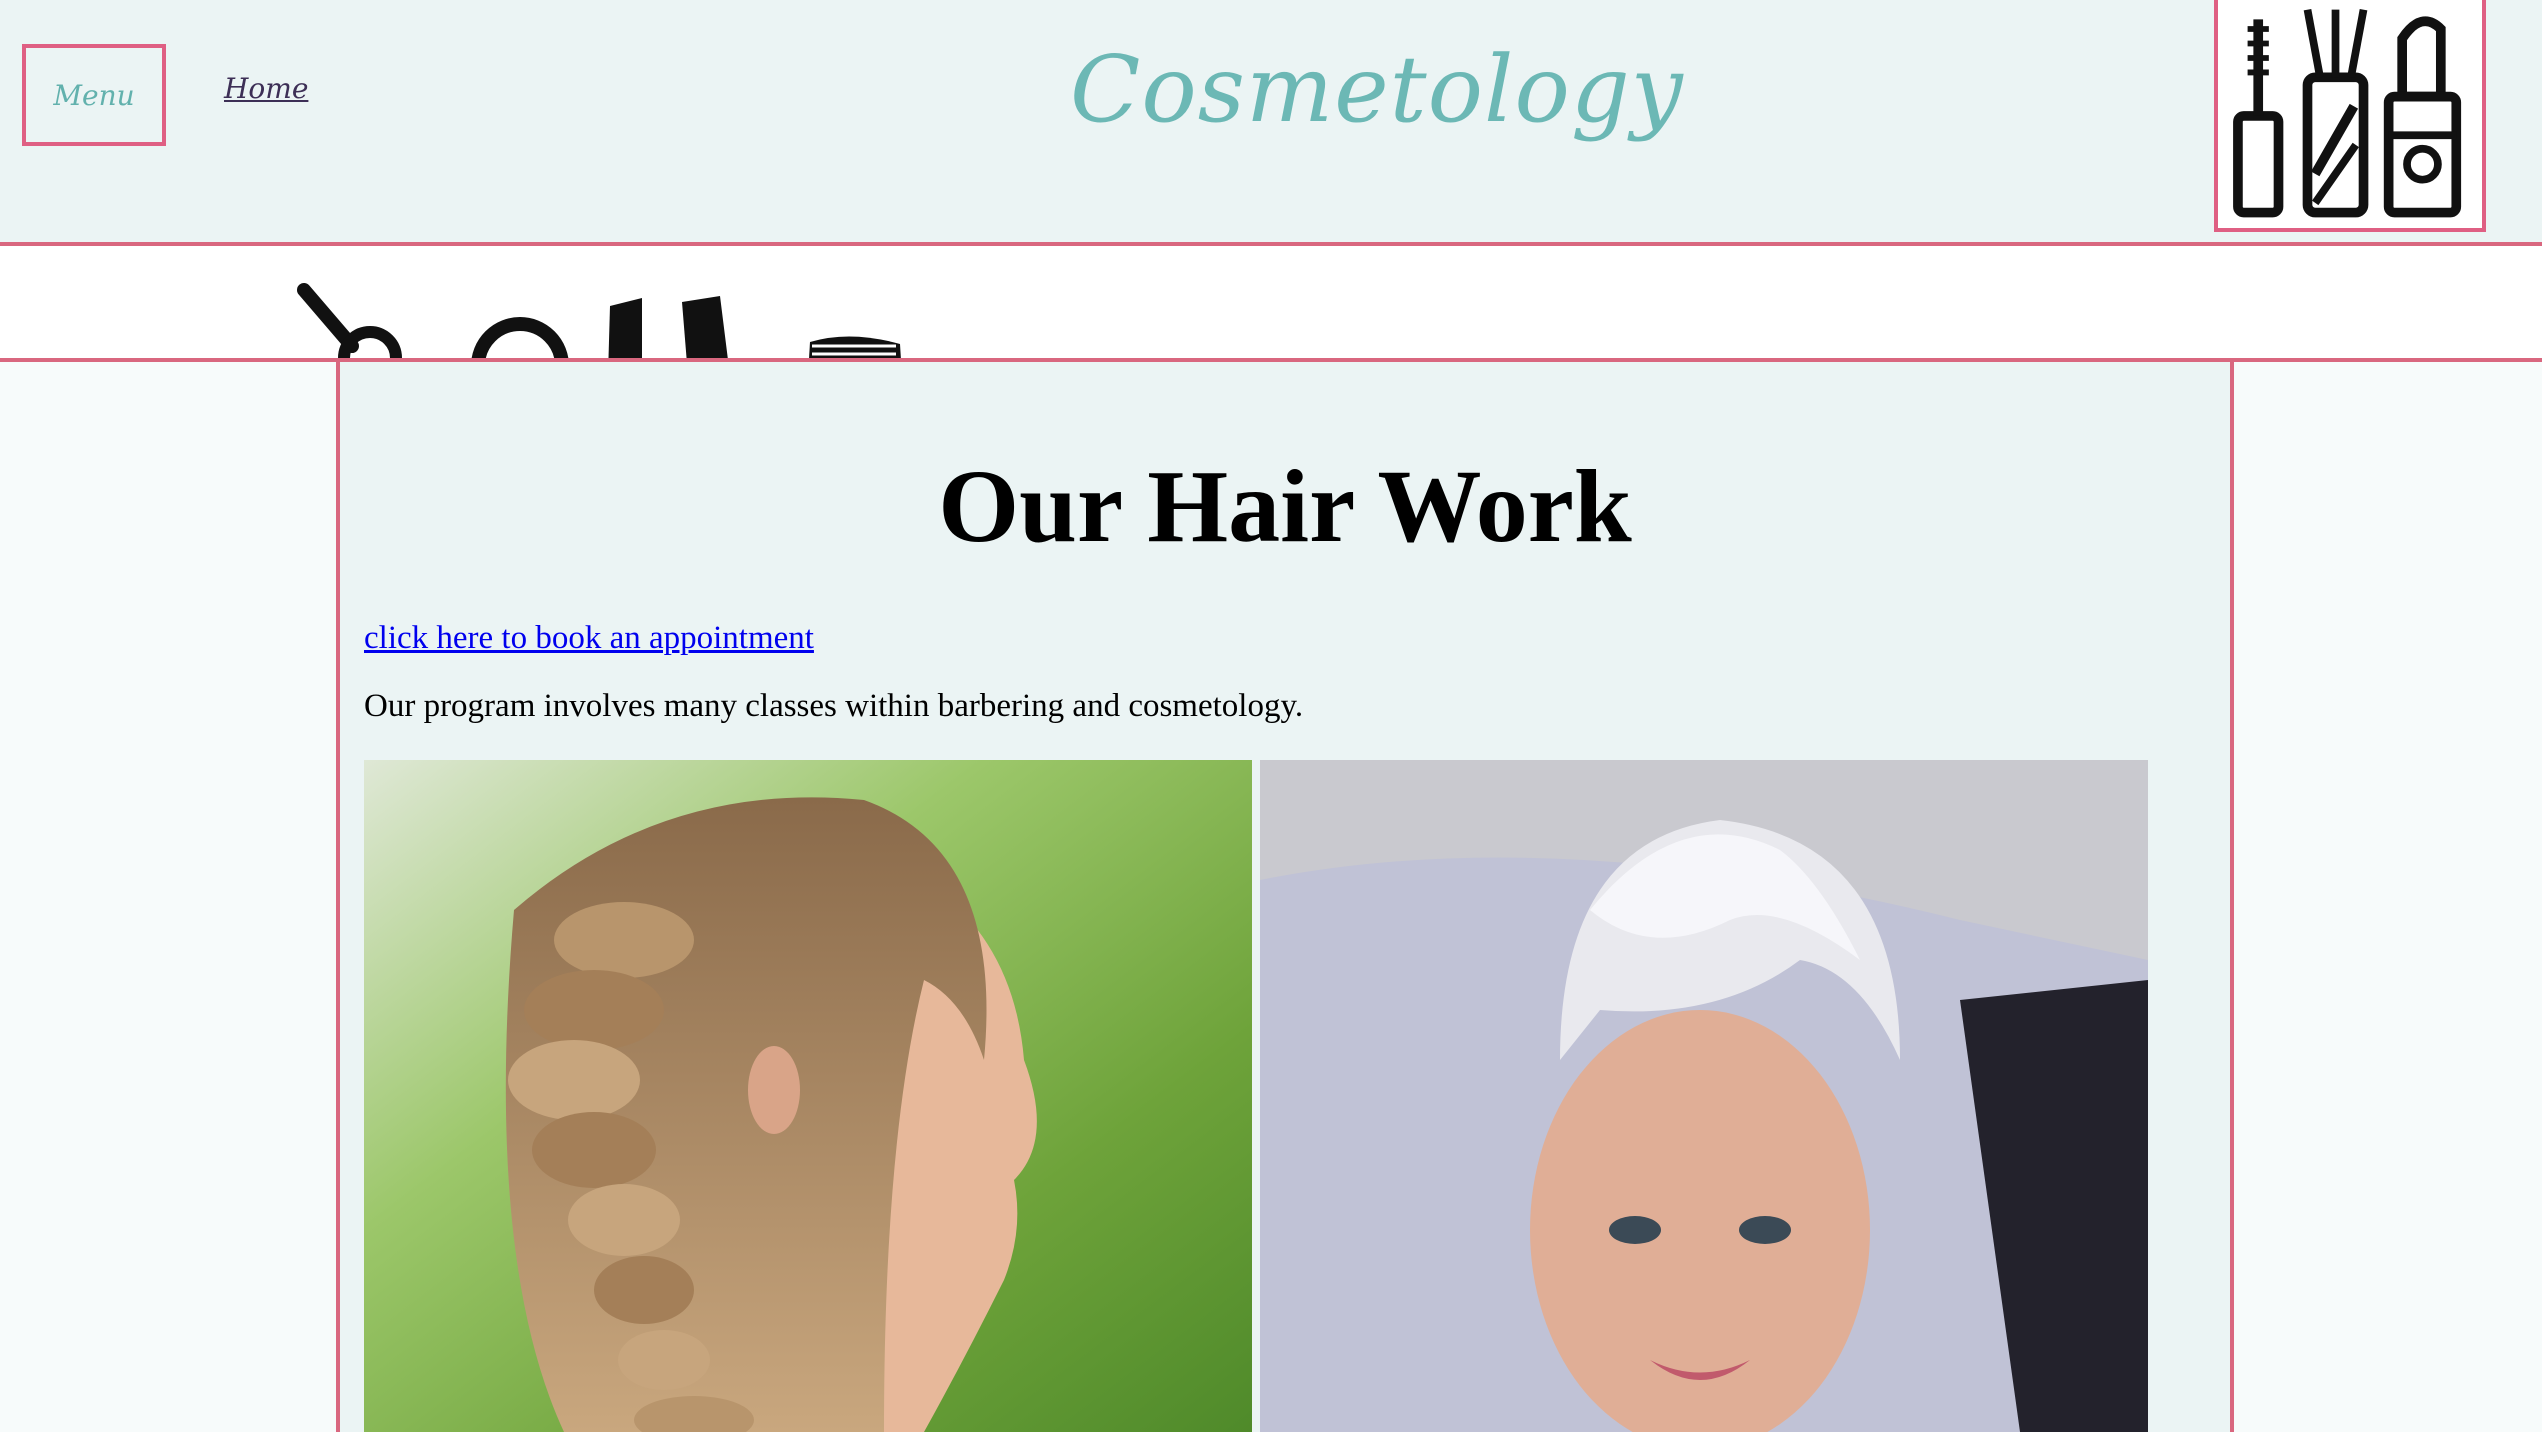 The height and width of the screenshot is (1432, 2542). What do you see at coordinates (2350, 116) in the screenshot?
I see `makeup-tools-icon` at bounding box center [2350, 116].